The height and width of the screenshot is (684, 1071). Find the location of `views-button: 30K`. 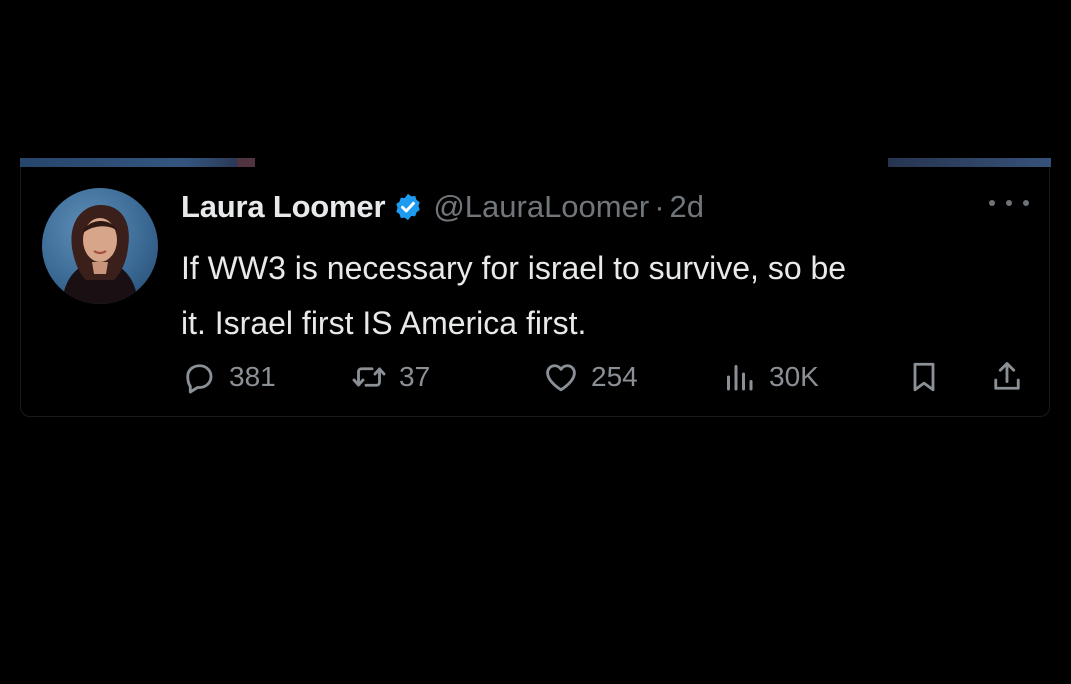

views-button: 30K is located at coordinates (770, 377).